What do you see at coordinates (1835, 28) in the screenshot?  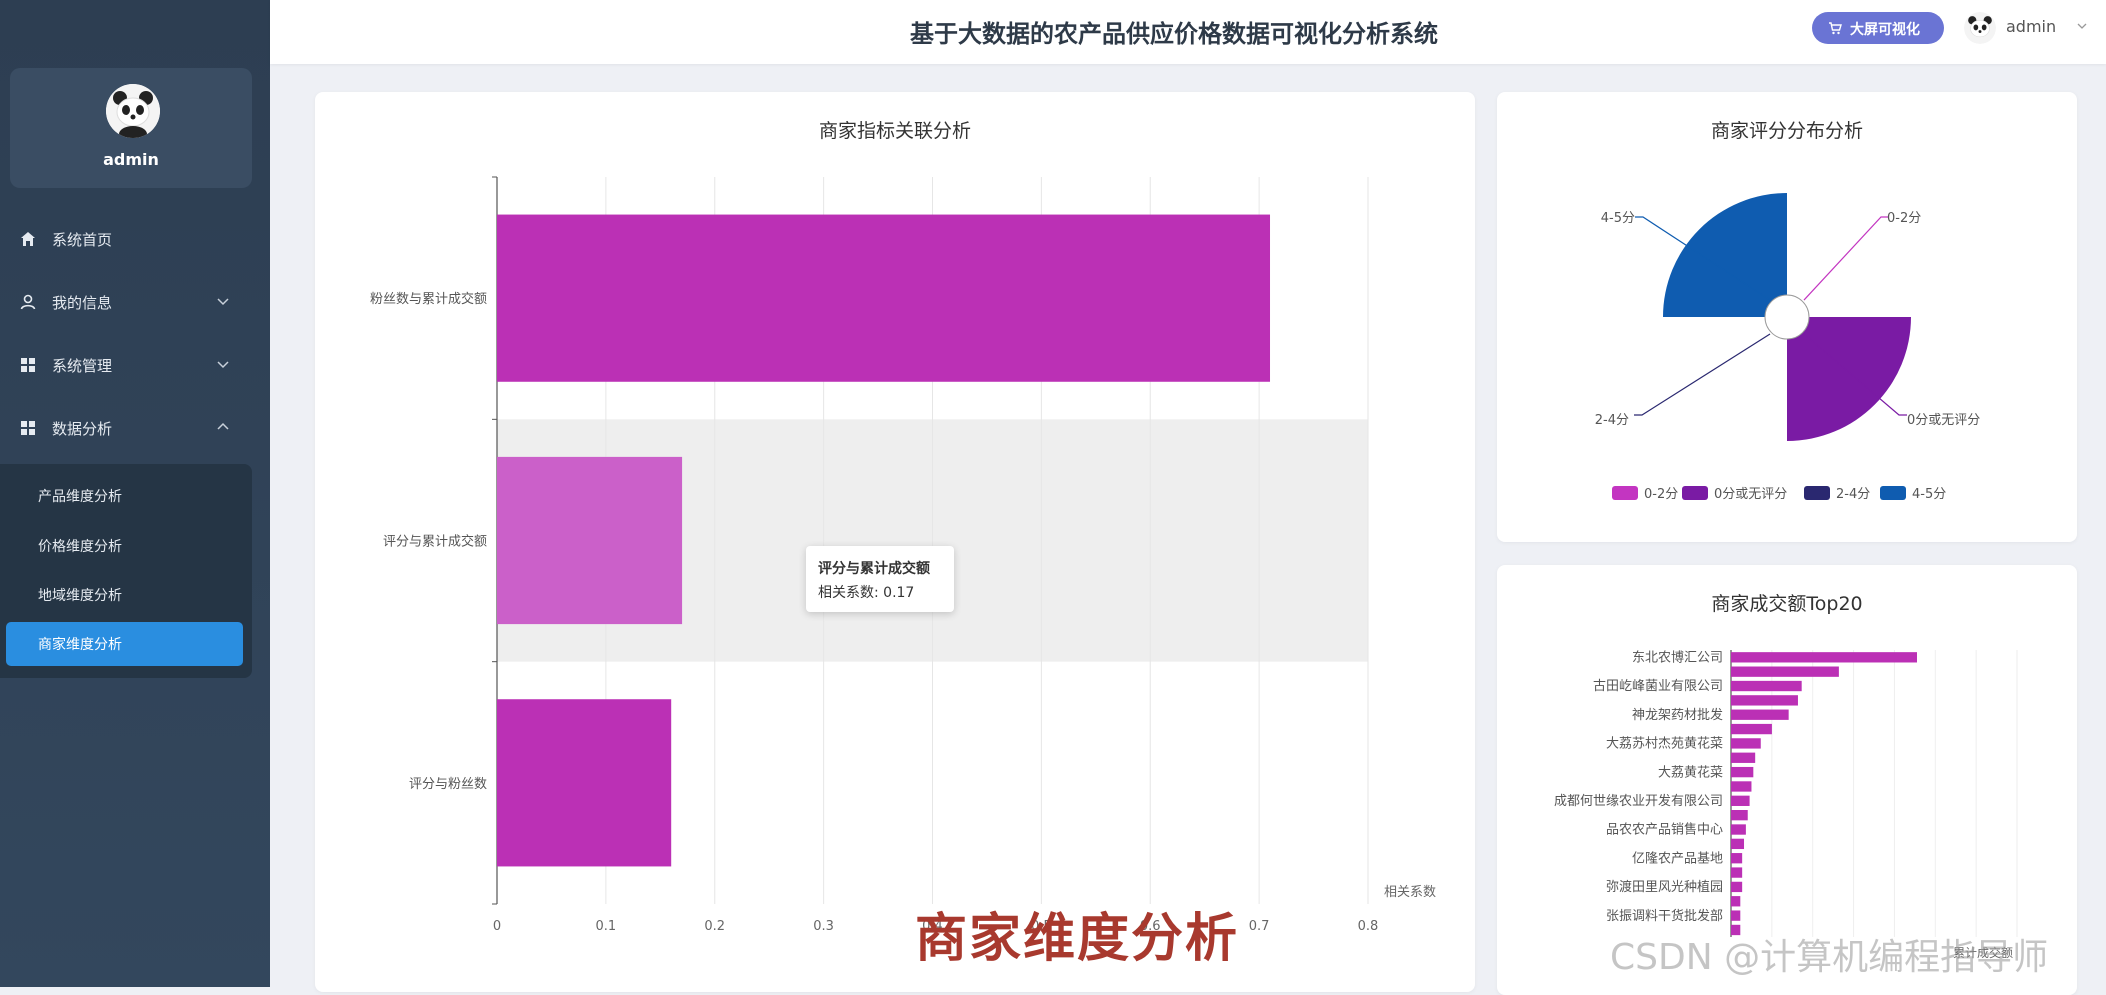 I see `cart-icon` at bounding box center [1835, 28].